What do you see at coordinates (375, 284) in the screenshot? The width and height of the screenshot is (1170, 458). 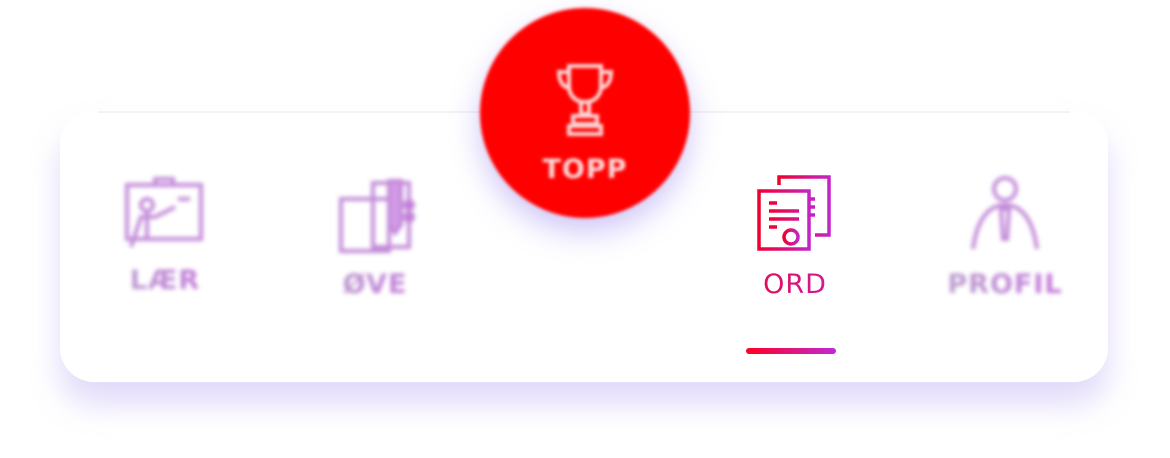 I see `nav-label: ØVE` at bounding box center [375, 284].